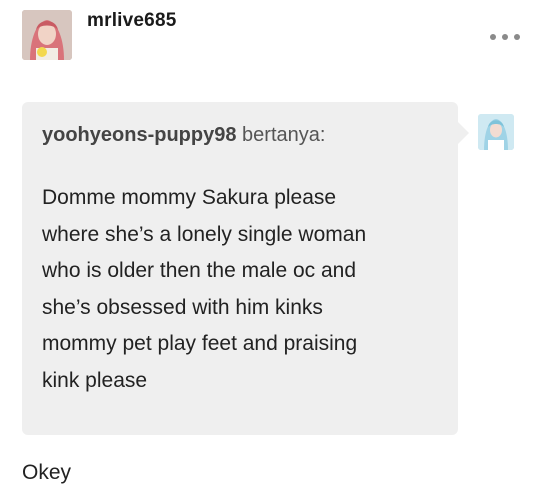  Describe the element at coordinates (284, 135) in the screenshot. I see `asked-label: bertanya:` at that location.